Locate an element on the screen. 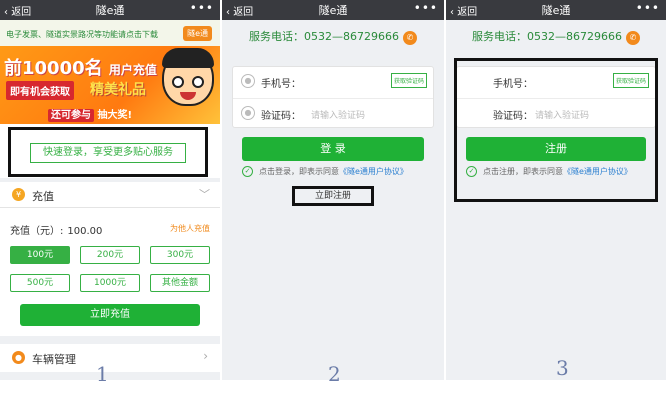 This screenshot has height=400, width=666. register-link: 立即注册 is located at coordinates (333, 196).